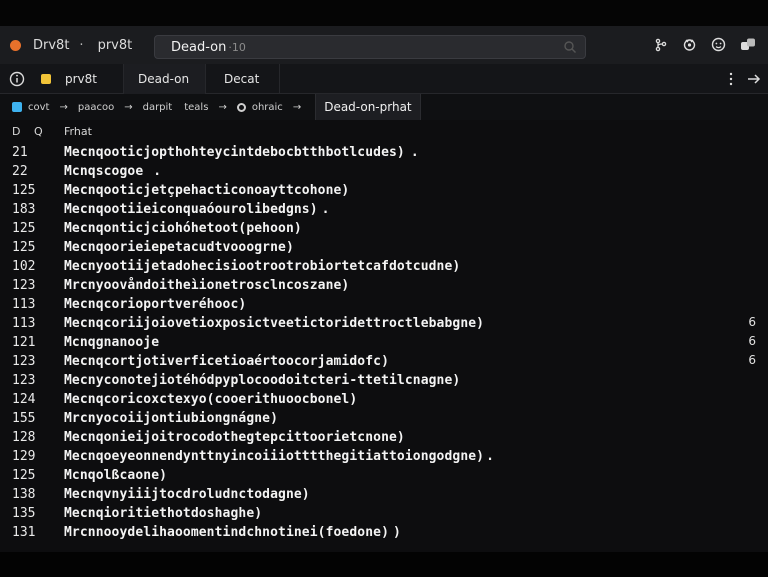 This screenshot has width=768, height=577. What do you see at coordinates (570, 47) in the screenshot?
I see `search-icon` at bounding box center [570, 47].